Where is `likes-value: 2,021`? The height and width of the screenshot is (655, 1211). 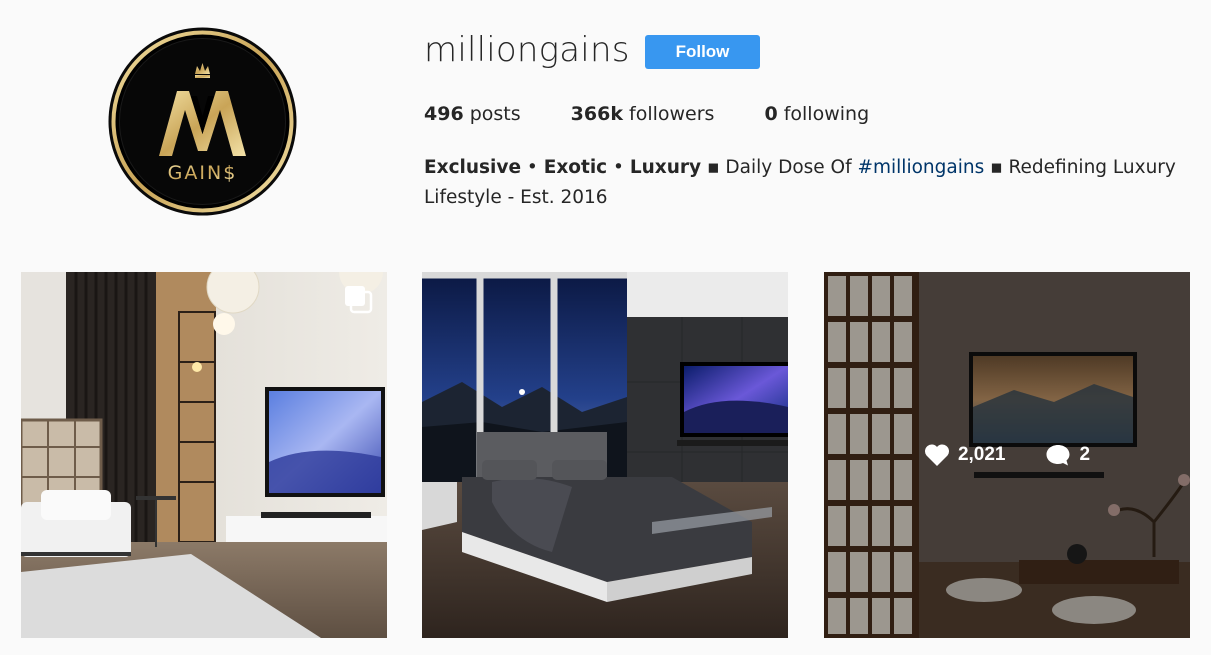 likes-value: 2,021 is located at coordinates (981, 454).